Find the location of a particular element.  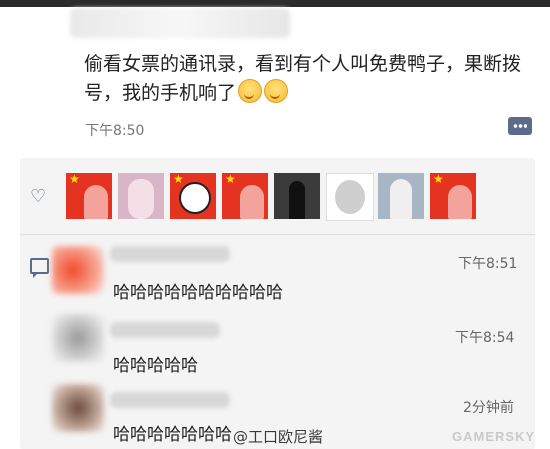

comment-text: 哈哈哈哈哈哈哈哈哈哈 is located at coordinates (198, 293).